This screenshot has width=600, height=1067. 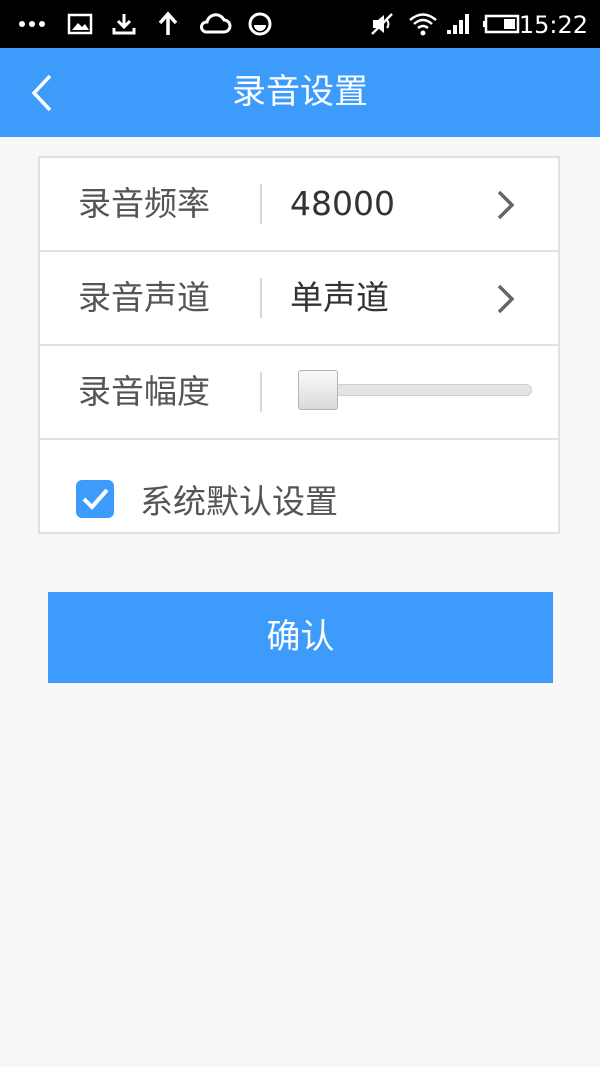 I want to click on chevron-left-icon, so click(x=41, y=93).